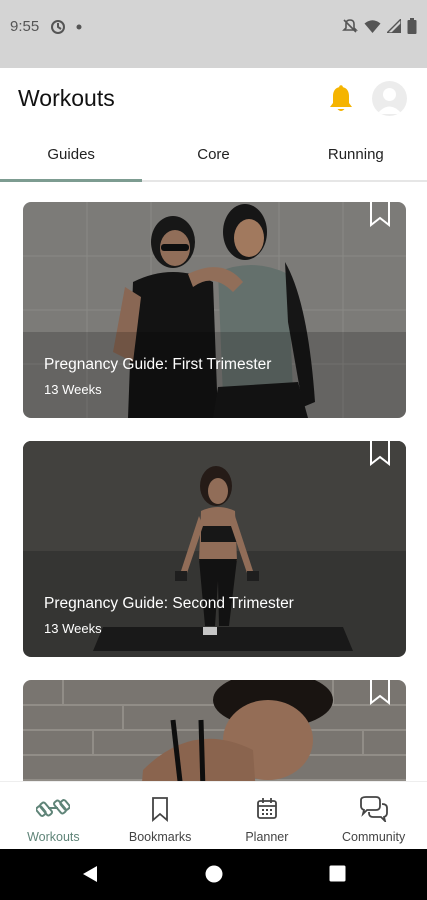  Describe the element at coordinates (213, 100) in the screenshot. I see `app-header: Workouts` at that location.